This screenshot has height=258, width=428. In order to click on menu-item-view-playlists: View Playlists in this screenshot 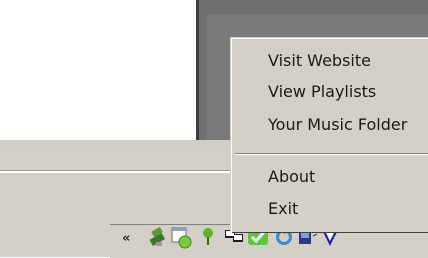, I will do `click(330, 92)`.